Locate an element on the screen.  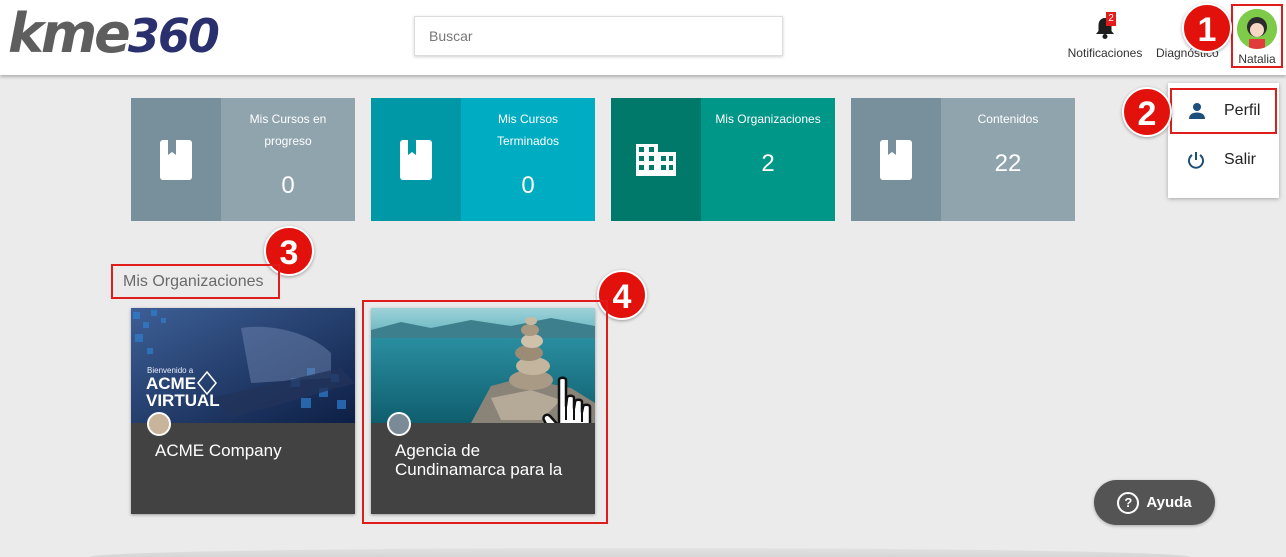
help-label: Ayuda is located at coordinates (1169, 502).